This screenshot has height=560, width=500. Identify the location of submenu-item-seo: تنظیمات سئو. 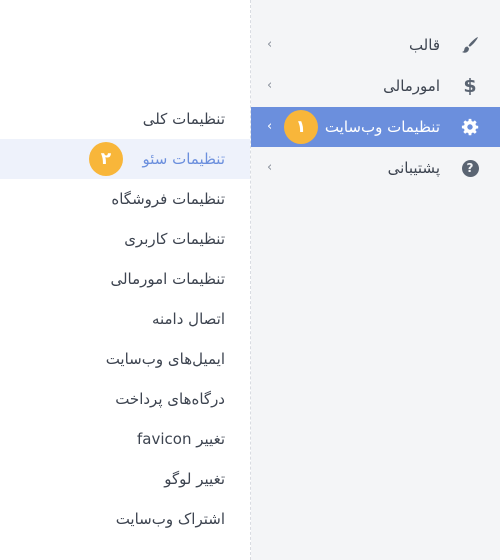
(125, 159).